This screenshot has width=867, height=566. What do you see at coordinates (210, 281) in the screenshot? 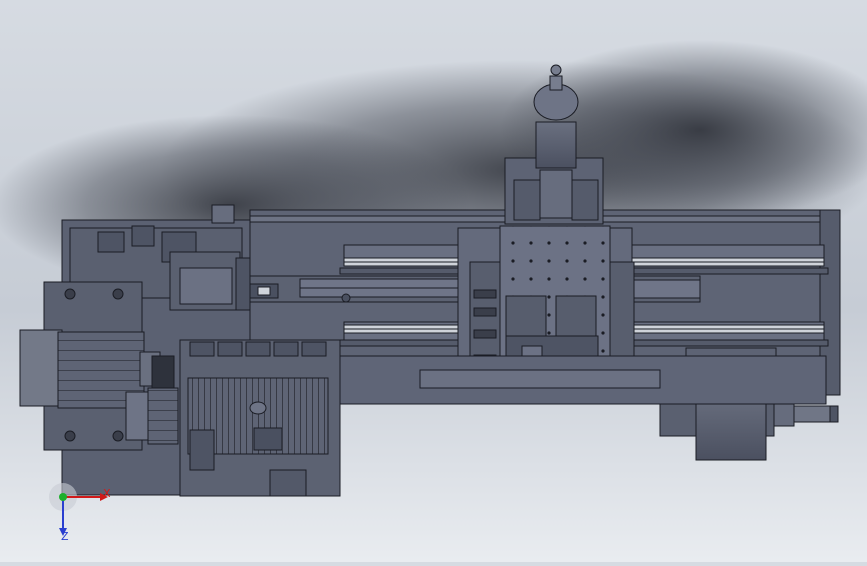
I see `screw-bearing-block` at bounding box center [210, 281].